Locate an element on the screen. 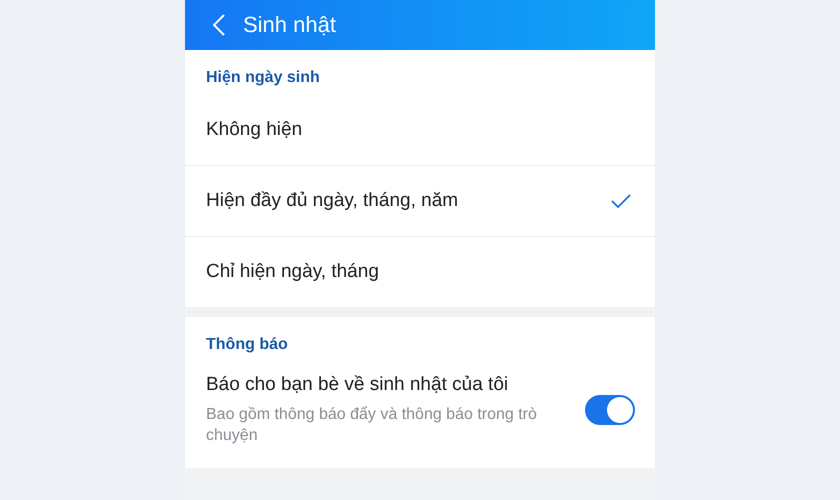 This screenshot has height=500, width=840. option-label: Hiện đầy đủ ngày, tháng, năm is located at coordinates (332, 201).